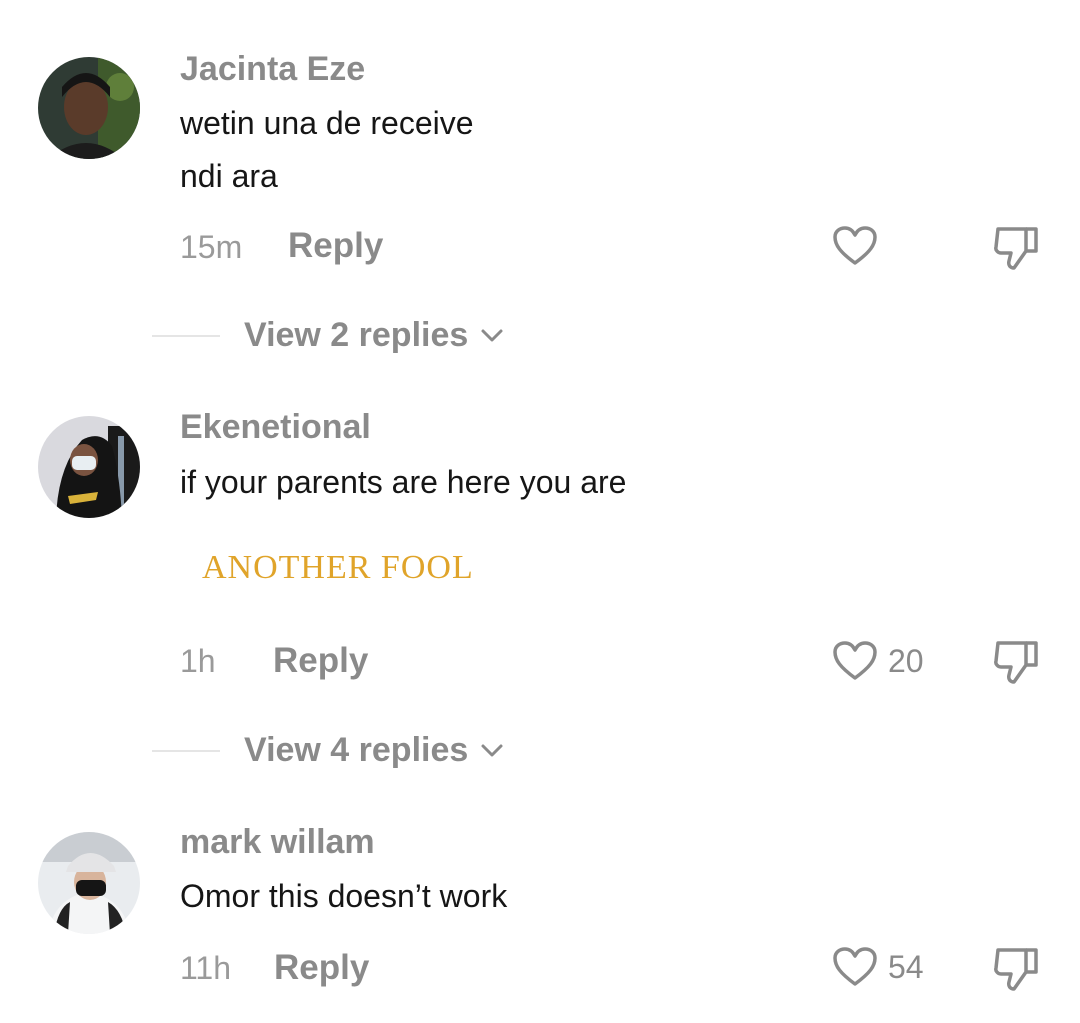 The width and height of the screenshot is (1080, 1023). I want to click on timestamp: 15m, so click(211, 247).